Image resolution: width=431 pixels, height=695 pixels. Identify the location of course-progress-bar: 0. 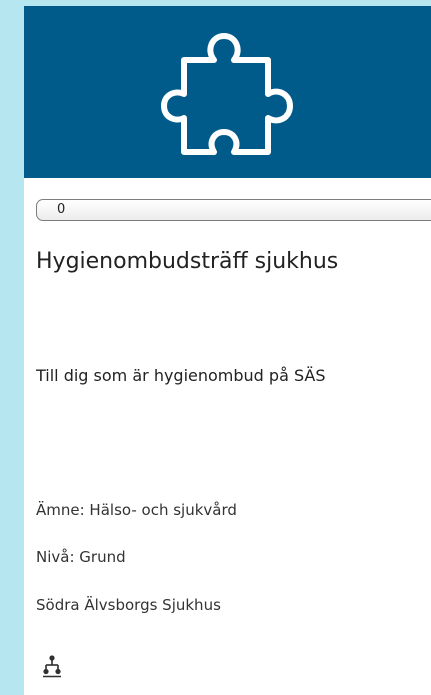
(233, 210).